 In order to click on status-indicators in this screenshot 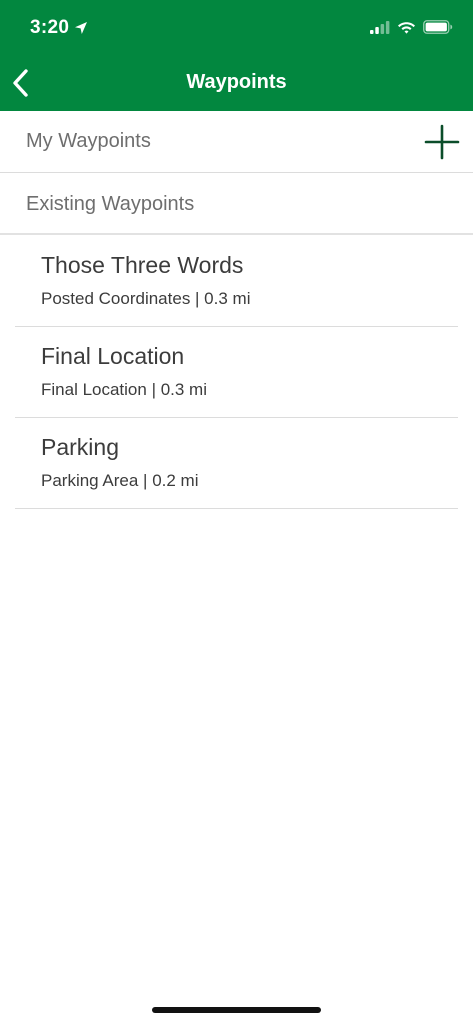, I will do `click(411, 27)`.